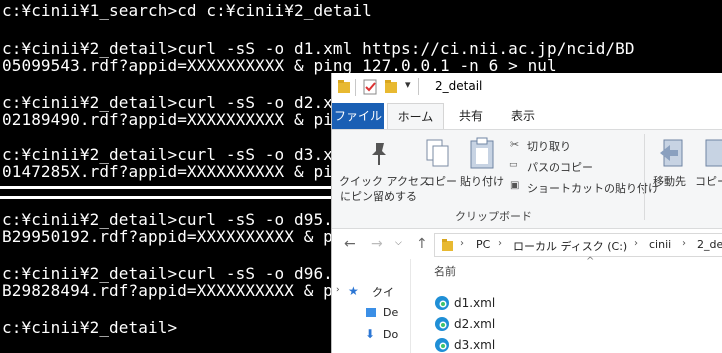 The width and height of the screenshot is (722, 353). Describe the element at coordinates (570, 246) in the screenshot. I see `breadcrumb-item: ローカル ディスク (C:)` at that location.